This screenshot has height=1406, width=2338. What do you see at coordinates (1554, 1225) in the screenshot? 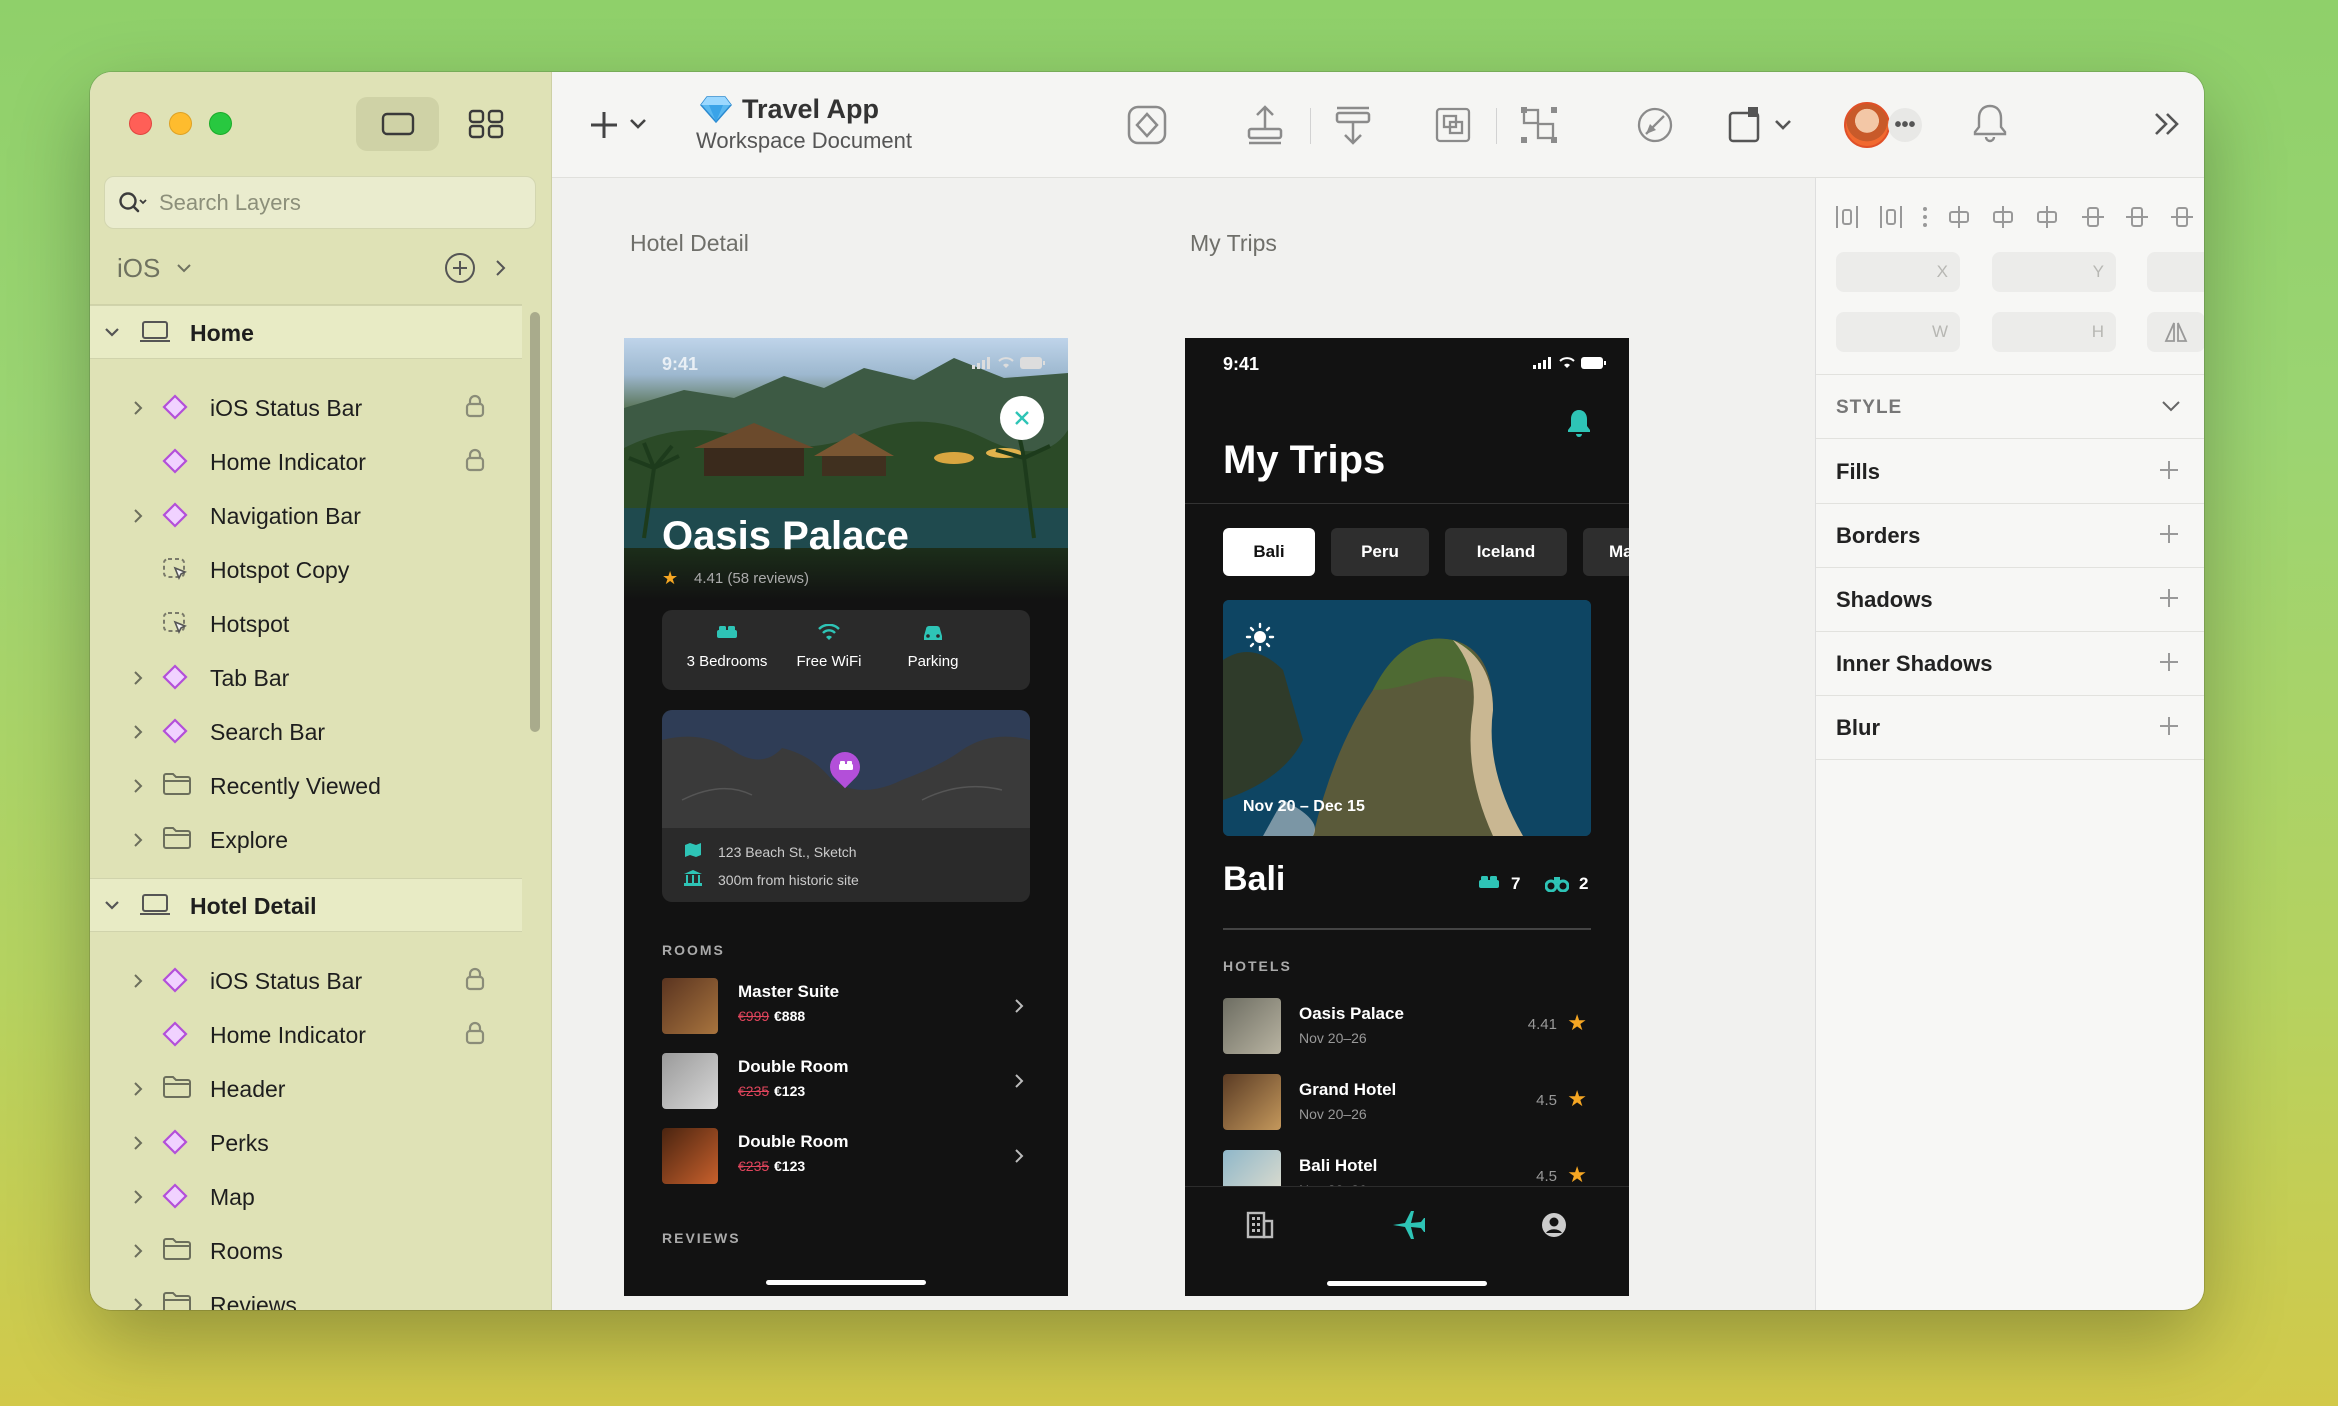
I see `profile-icon` at bounding box center [1554, 1225].